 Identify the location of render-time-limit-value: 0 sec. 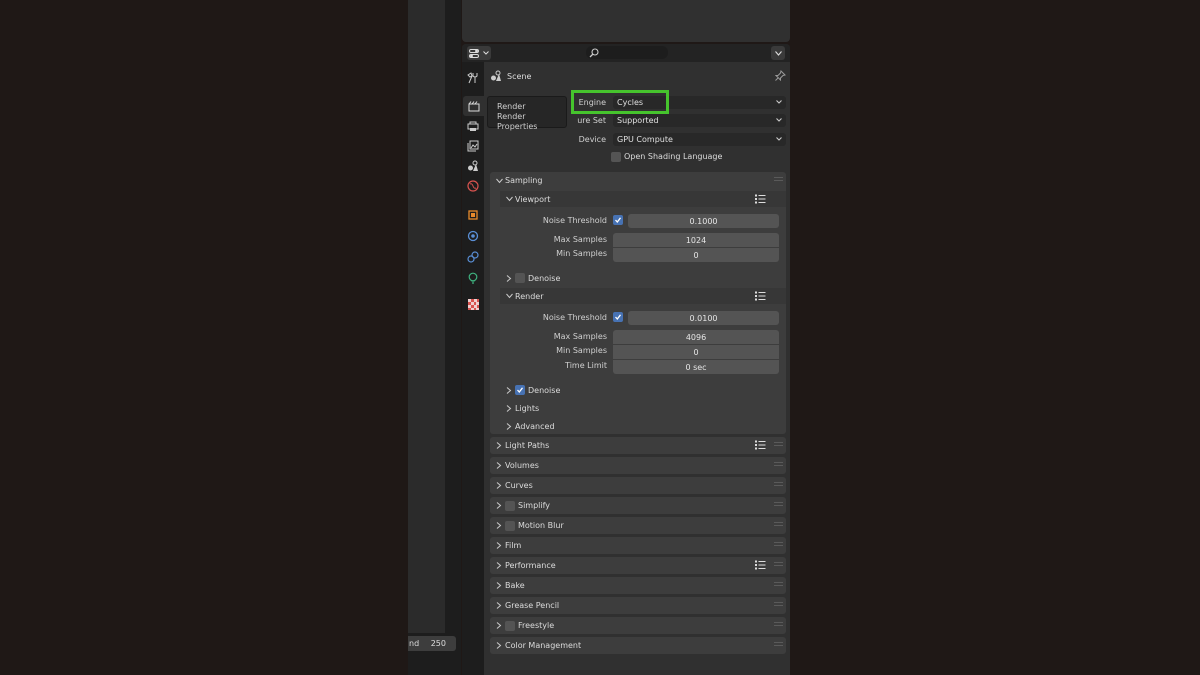
(696, 367).